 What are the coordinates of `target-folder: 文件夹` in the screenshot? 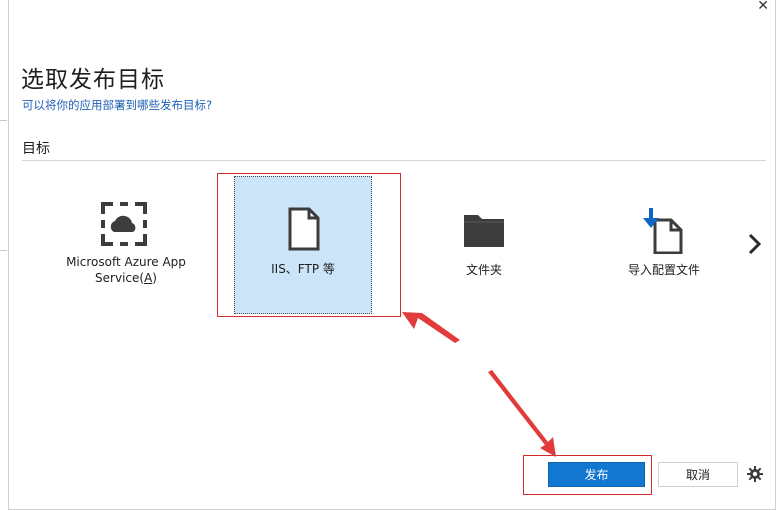 It's located at (484, 245).